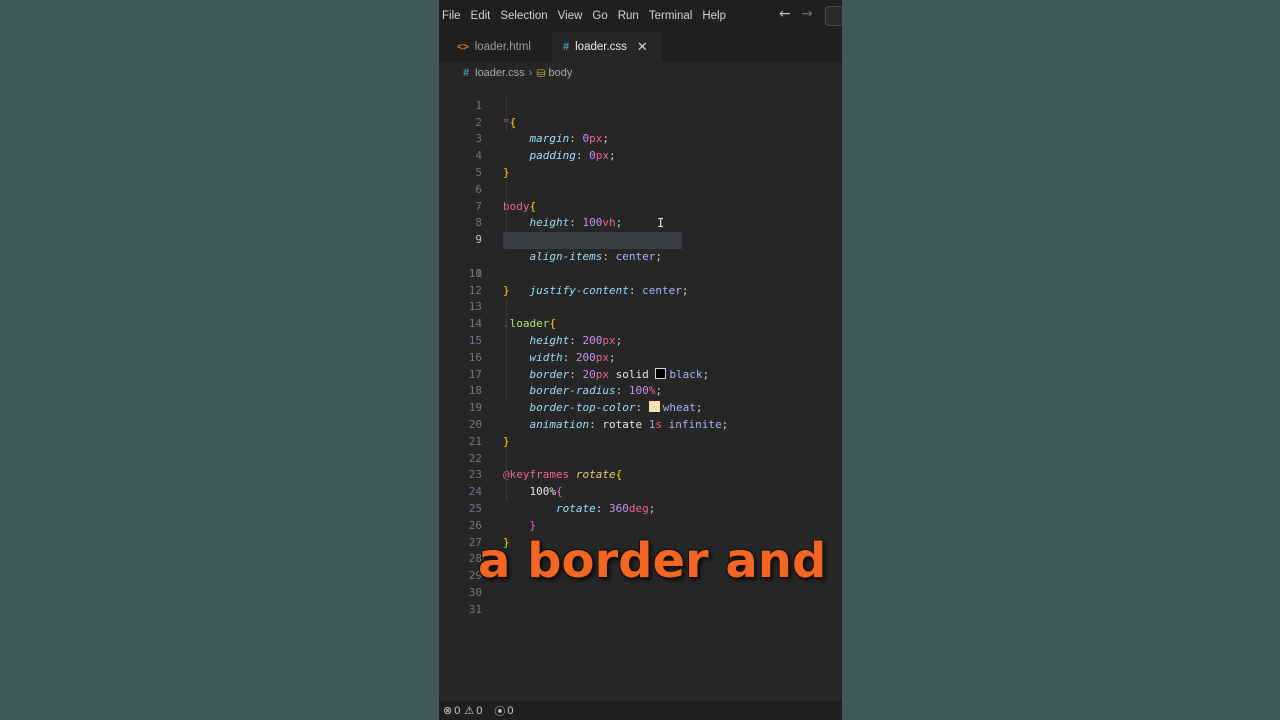  Describe the element at coordinates (640, 390) in the screenshot. I see `code-line: 18 border-top-color: wheat;` at that location.